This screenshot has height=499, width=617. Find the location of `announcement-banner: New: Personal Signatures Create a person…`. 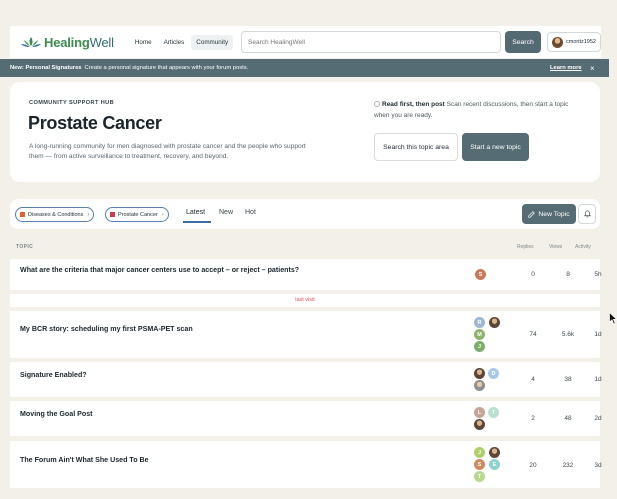

announcement-banner: New: Personal Signatures Create a person… is located at coordinates (304, 68).